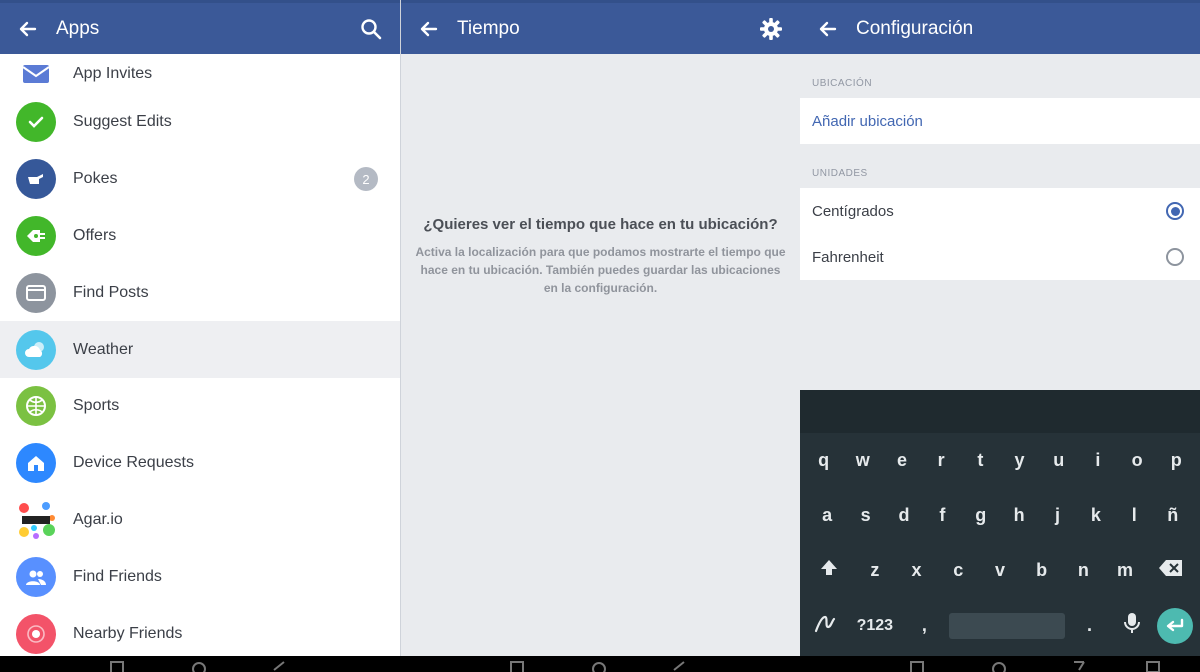 Image resolution: width=1200 pixels, height=672 pixels. I want to click on app-item-find-friends: Find Friends, so click(200, 576).